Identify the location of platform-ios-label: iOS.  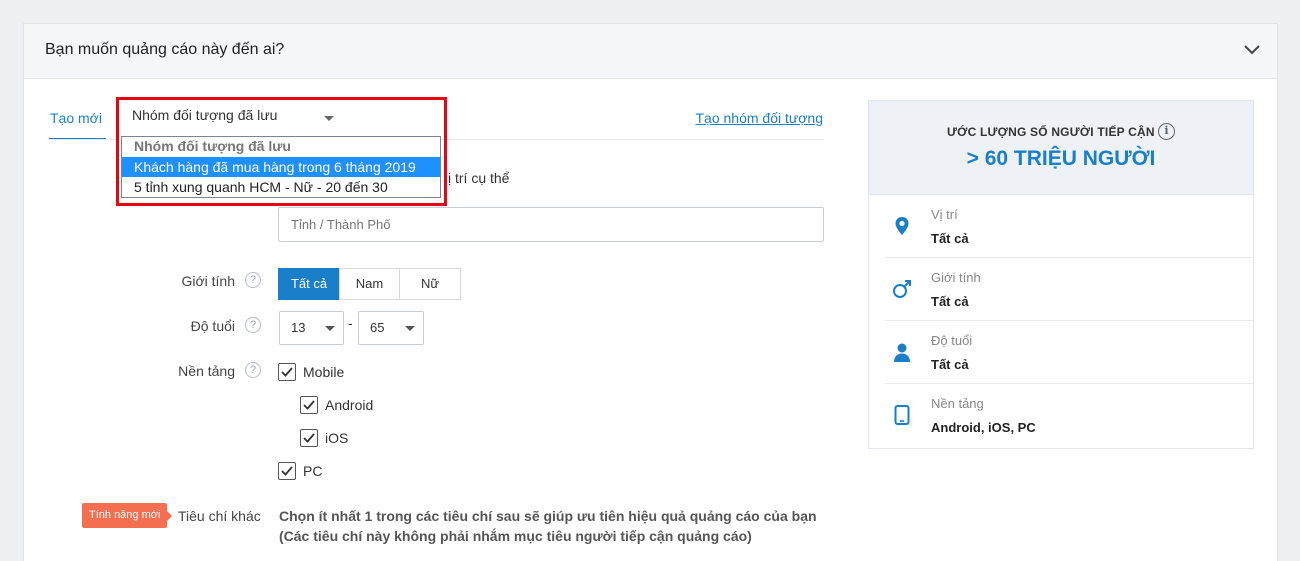
(337, 438).